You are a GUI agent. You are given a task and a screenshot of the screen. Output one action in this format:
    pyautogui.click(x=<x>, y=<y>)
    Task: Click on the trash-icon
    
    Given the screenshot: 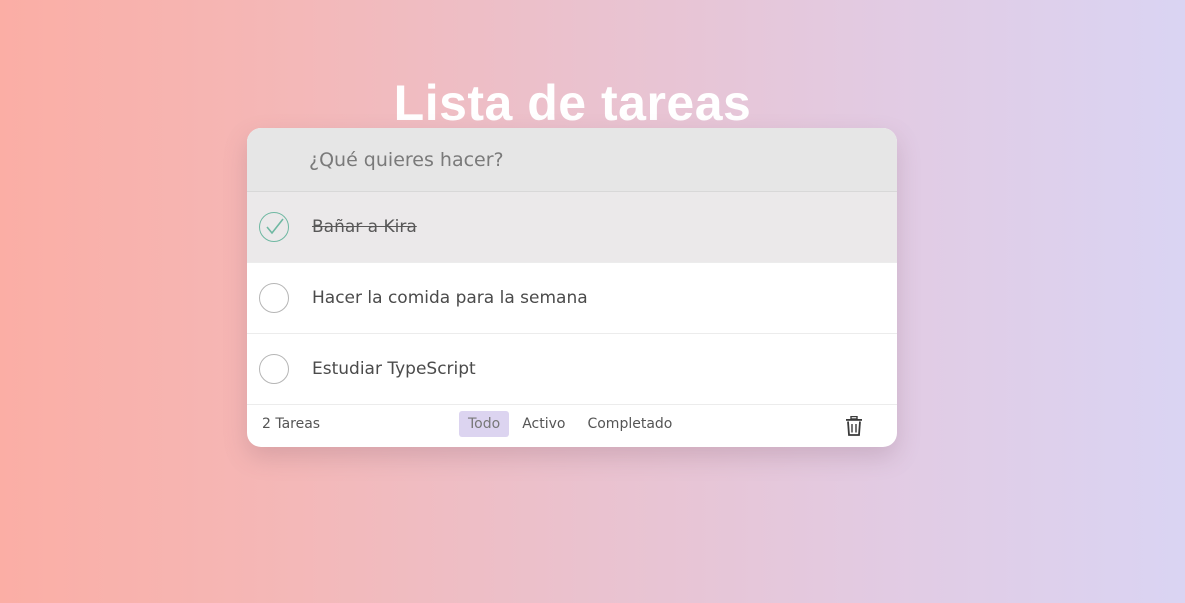 What is the action you would take?
    pyautogui.click(x=854, y=427)
    